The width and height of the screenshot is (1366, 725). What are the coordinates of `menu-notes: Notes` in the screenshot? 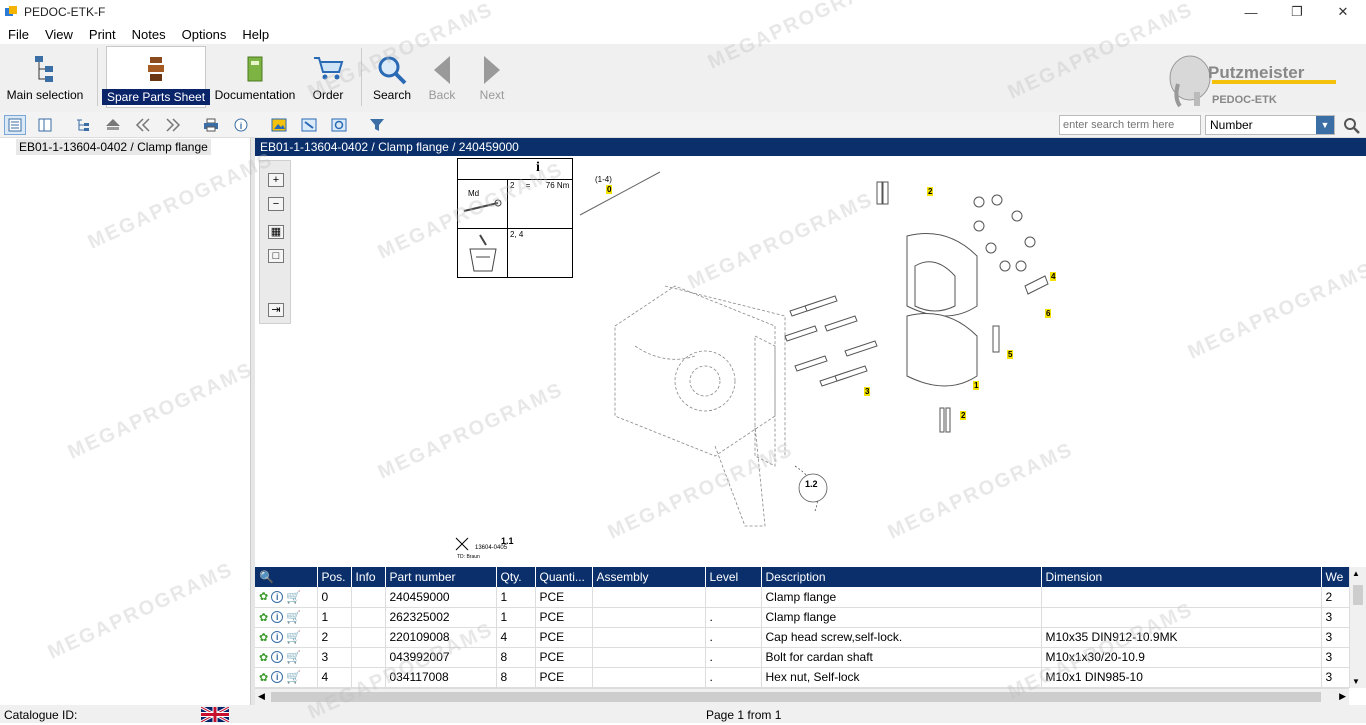 It's located at (149, 34).